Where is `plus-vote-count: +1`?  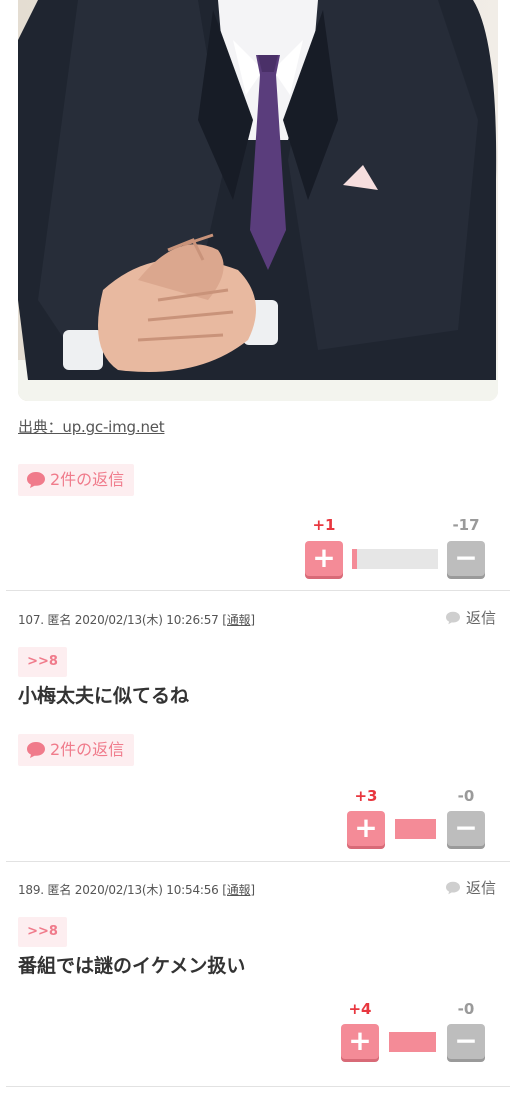
plus-vote-count: +1 is located at coordinates (324, 525).